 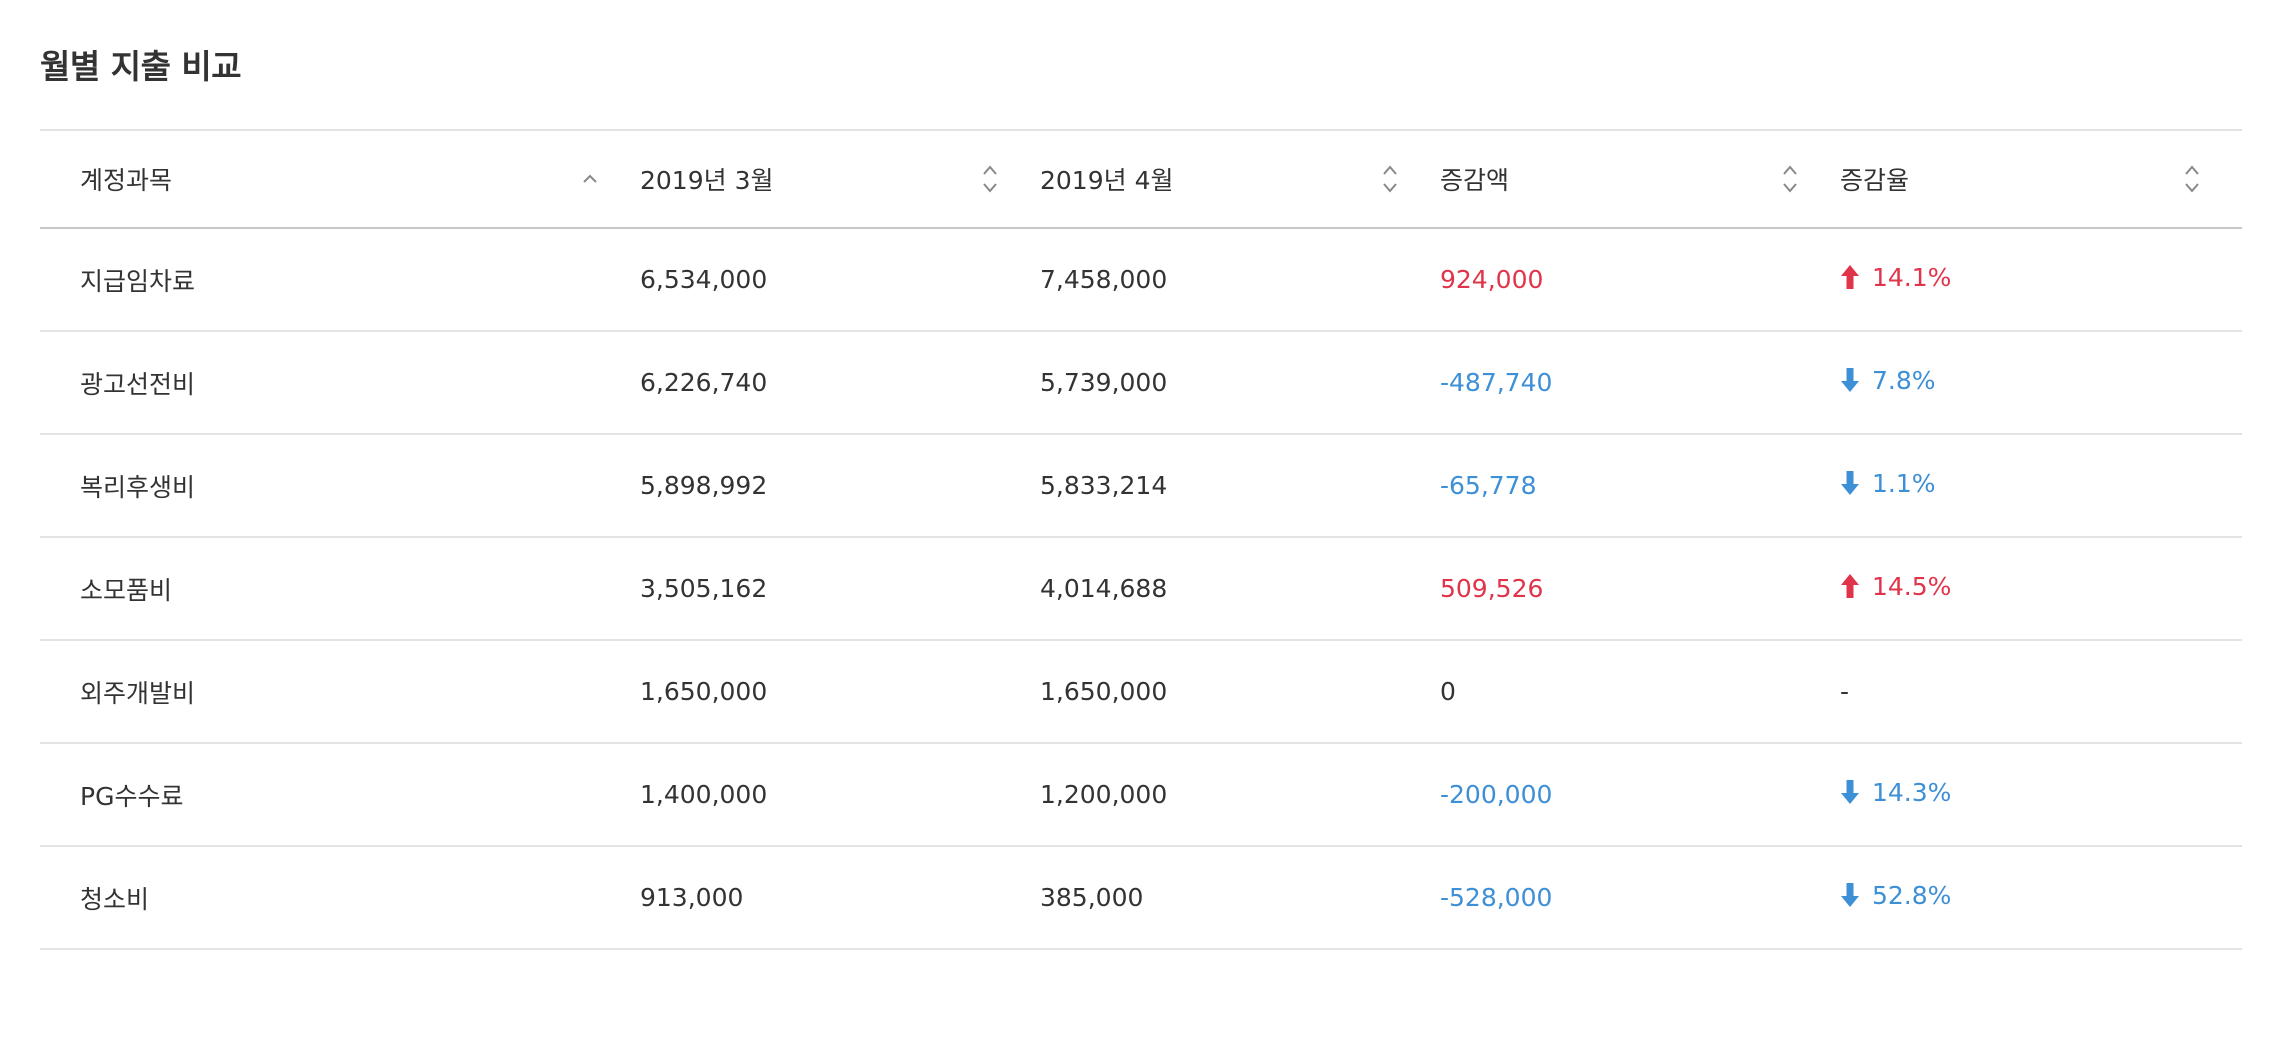 What do you see at coordinates (1240, 898) in the screenshot?
I see `cell-april: 385,000` at bounding box center [1240, 898].